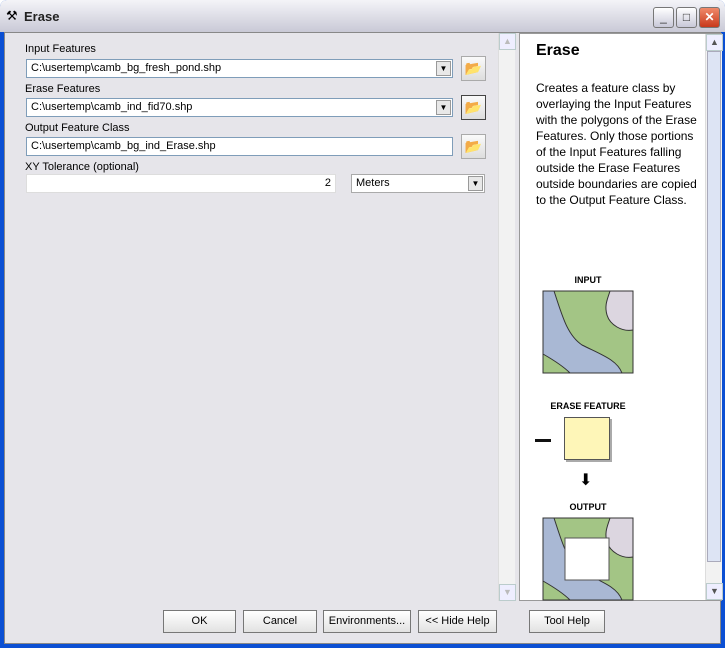  Describe the element at coordinates (362, 16) in the screenshot. I see `title-bar: ⚒ Erase _ □ ✕` at that location.